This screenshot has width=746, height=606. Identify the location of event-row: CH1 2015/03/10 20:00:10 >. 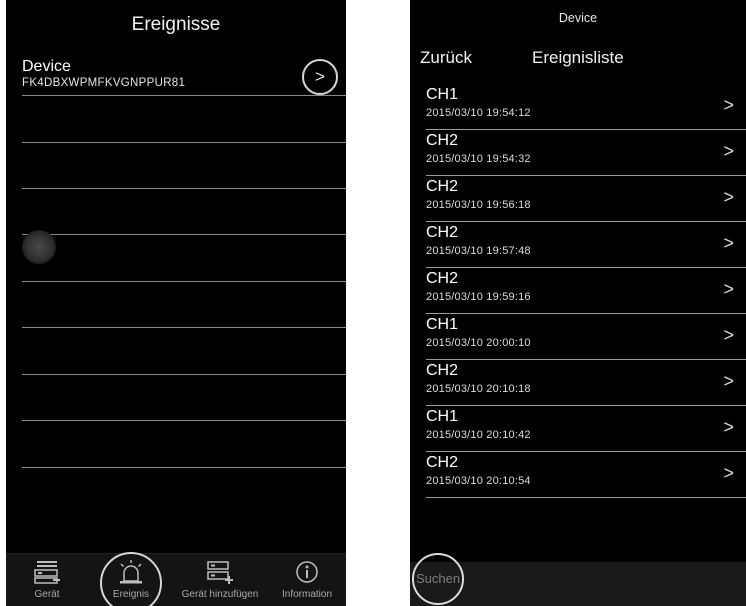
(586, 336).